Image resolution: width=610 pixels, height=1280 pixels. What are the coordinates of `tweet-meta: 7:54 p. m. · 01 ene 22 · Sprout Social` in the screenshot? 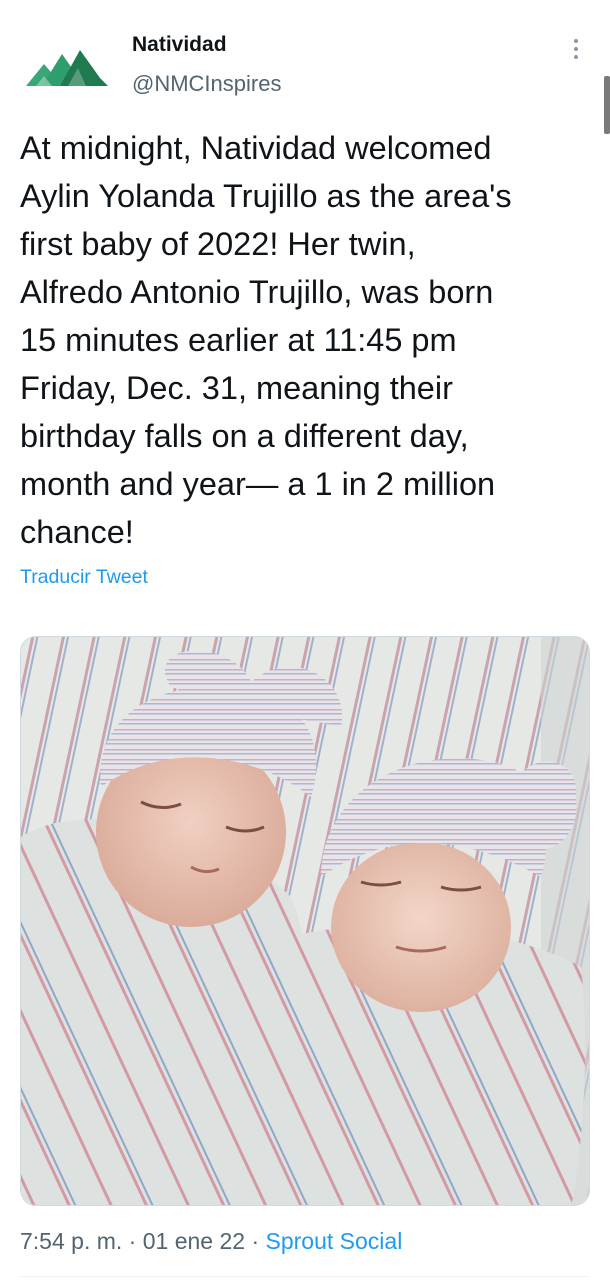 It's located at (211, 1241).